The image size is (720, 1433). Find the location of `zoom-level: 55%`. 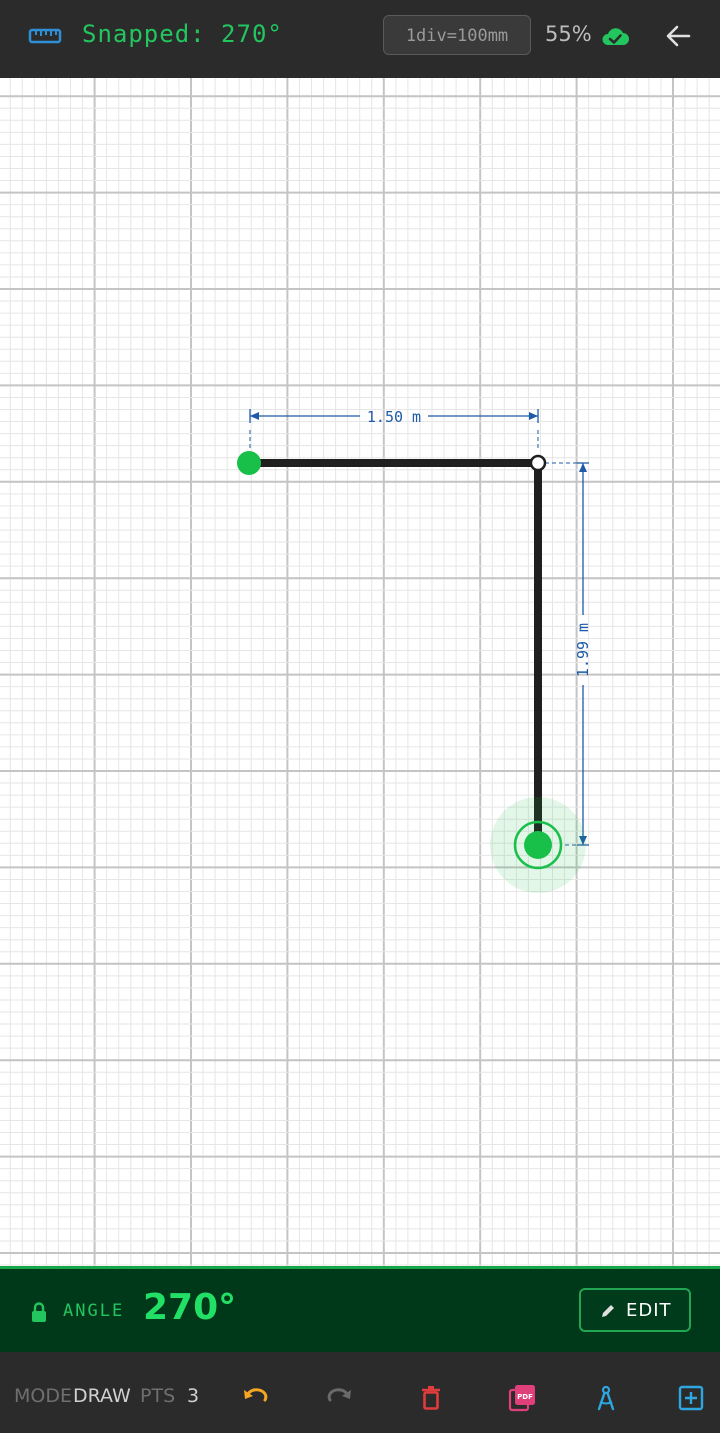

zoom-level: 55% is located at coordinates (568, 34).